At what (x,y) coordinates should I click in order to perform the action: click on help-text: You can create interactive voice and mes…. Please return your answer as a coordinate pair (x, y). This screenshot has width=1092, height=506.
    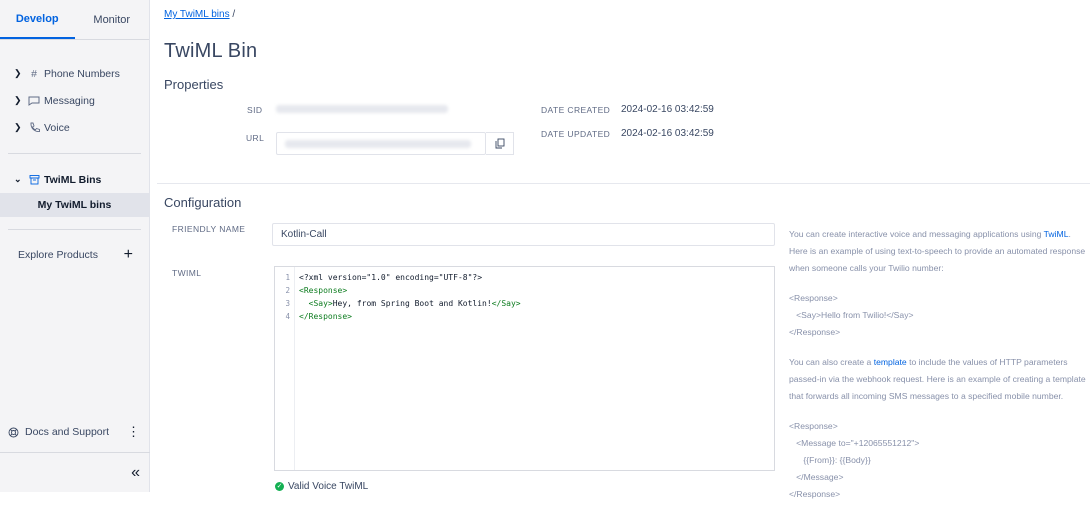
    Looking at the image, I should click on (916, 234).